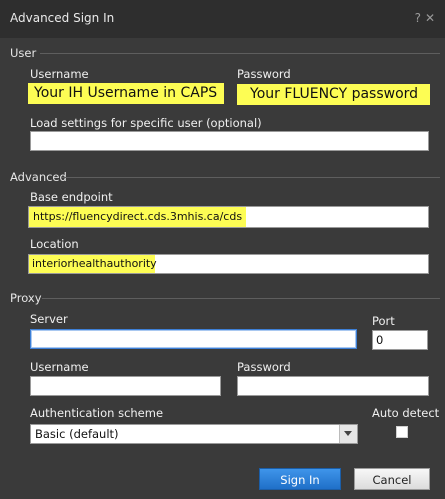 Image resolution: width=445 pixels, height=499 pixels. I want to click on dropdown-arrow-icon, so click(348, 434).